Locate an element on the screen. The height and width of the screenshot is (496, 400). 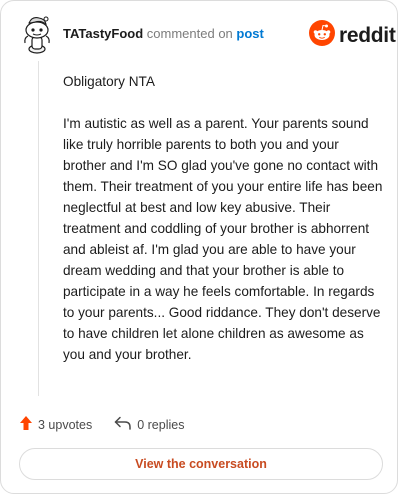
reddit-logo: reddit is located at coordinates (352, 35).